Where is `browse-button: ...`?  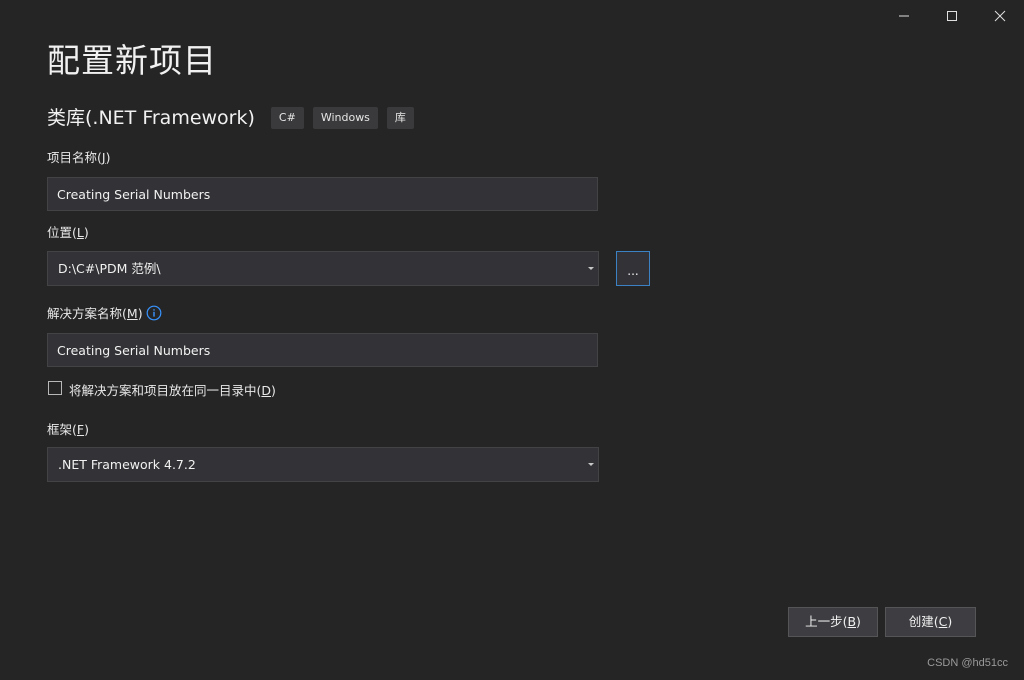 browse-button: ... is located at coordinates (633, 268).